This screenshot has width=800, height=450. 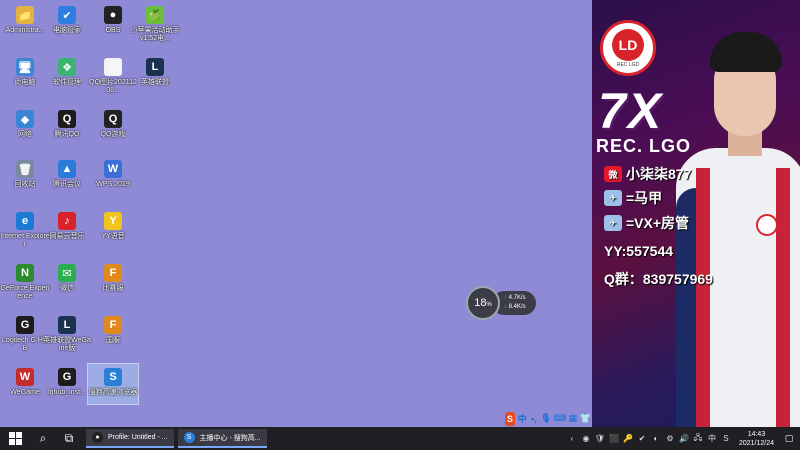 What do you see at coordinates (113, 384) in the screenshot?
I see `desktop-icon: S 搜狗高速浏览器` at bounding box center [113, 384].